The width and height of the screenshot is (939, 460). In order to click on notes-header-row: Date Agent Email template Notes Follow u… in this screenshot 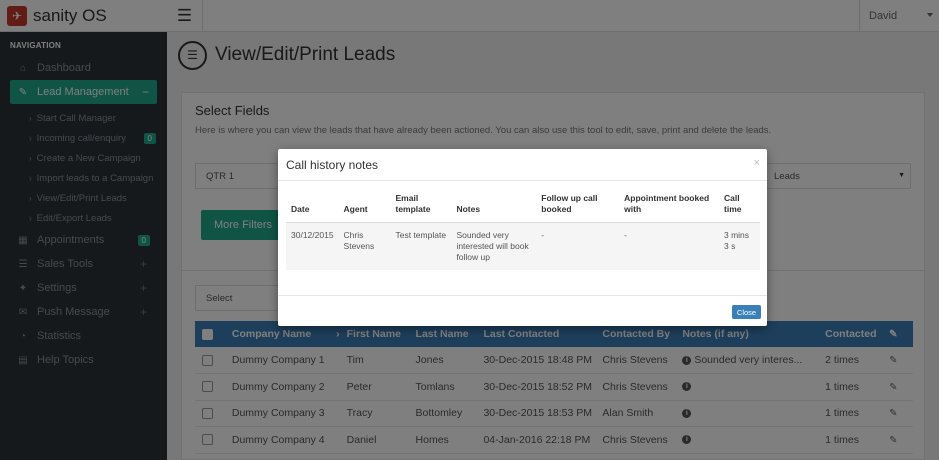, I will do `click(523, 206)`.